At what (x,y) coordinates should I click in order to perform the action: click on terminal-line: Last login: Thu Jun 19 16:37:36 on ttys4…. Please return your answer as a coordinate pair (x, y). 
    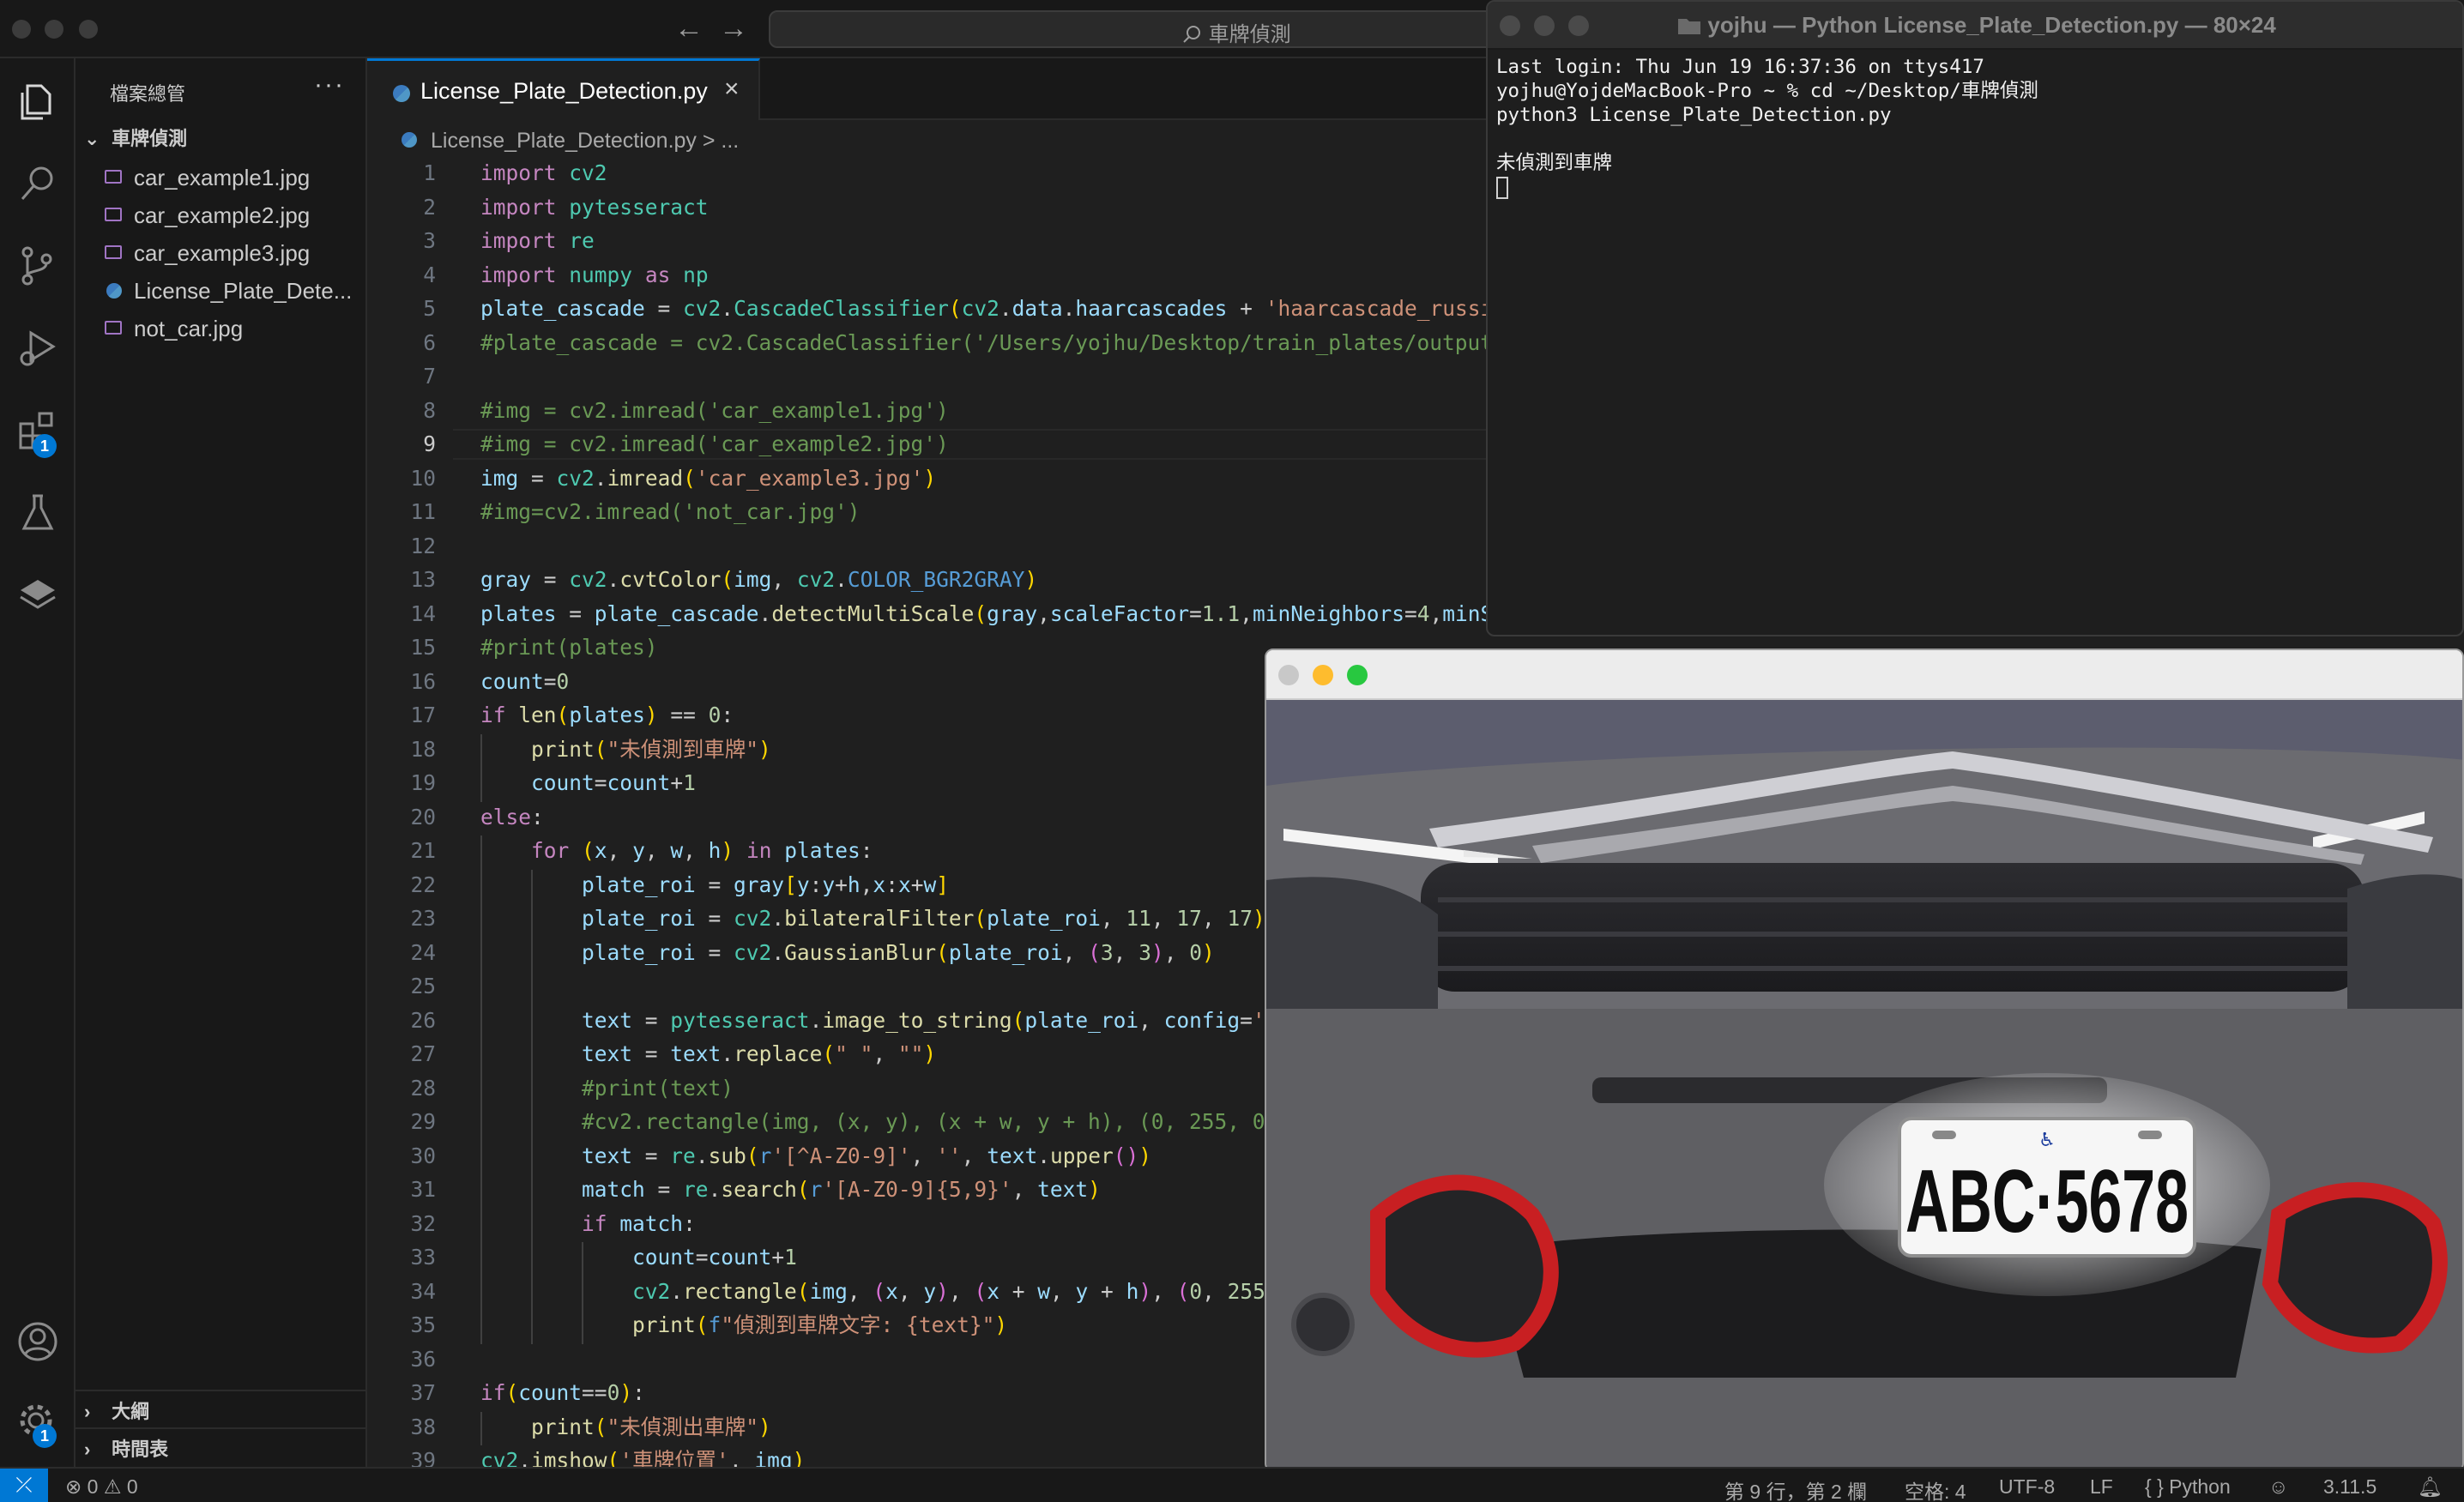
    Looking at the image, I should click on (1740, 67).